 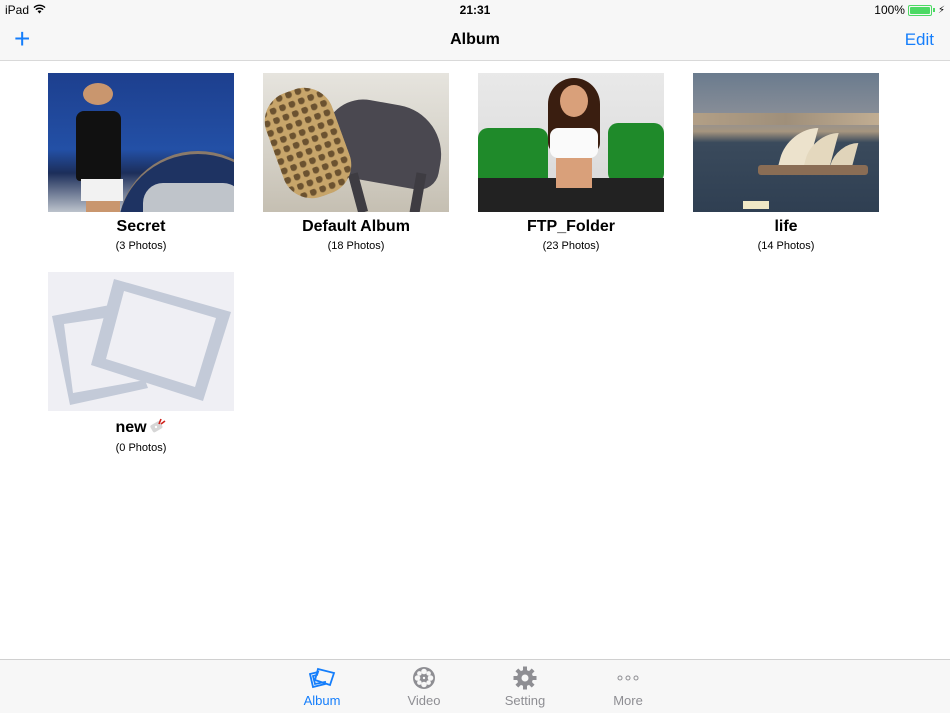 I want to click on tab-bar: Album Video Setting More, so click(x=475, y=686).